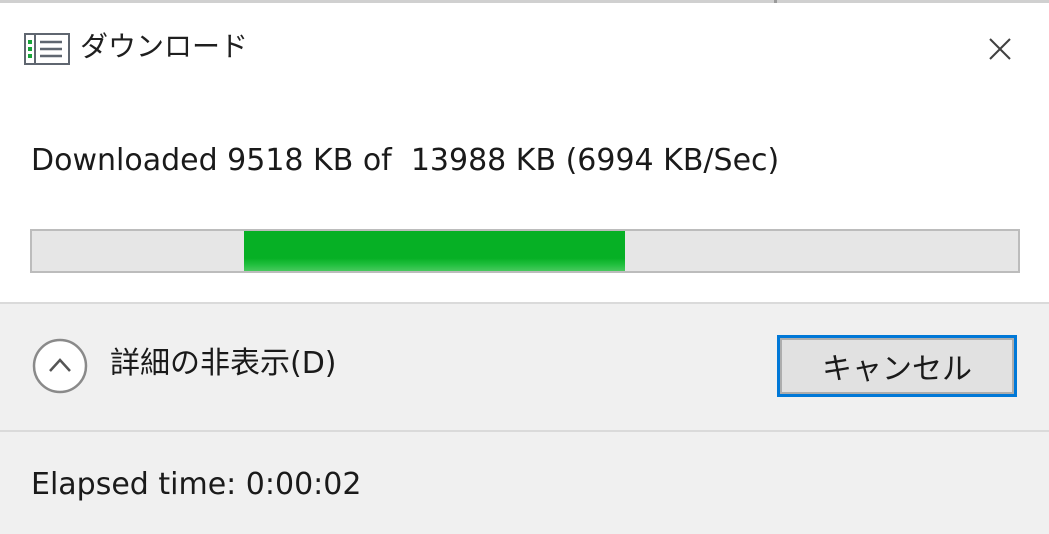 The width and height of the screenshot is (1049, 534). What do you see at coordinates (223, 364) in the screenshot?
I see `toggle-details-label: 詳細の非表示(D)` at bounding box center [223, 364].